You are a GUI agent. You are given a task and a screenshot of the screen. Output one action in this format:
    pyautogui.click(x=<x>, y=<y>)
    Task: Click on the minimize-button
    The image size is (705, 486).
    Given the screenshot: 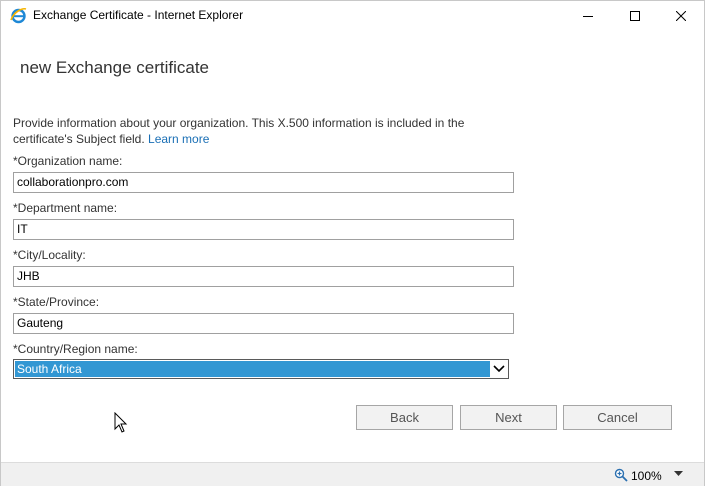 What is the action you would take?
    pyautogui.click(x=588, y=15)
    